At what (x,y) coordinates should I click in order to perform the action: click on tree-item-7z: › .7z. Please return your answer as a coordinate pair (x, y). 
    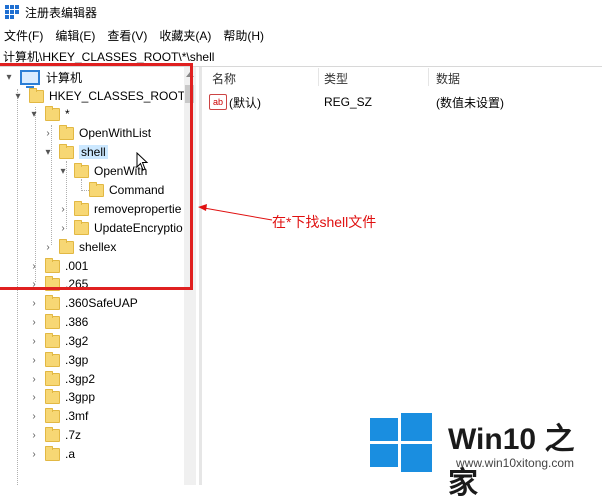
    Looking at the image, I should click on (55, 435).